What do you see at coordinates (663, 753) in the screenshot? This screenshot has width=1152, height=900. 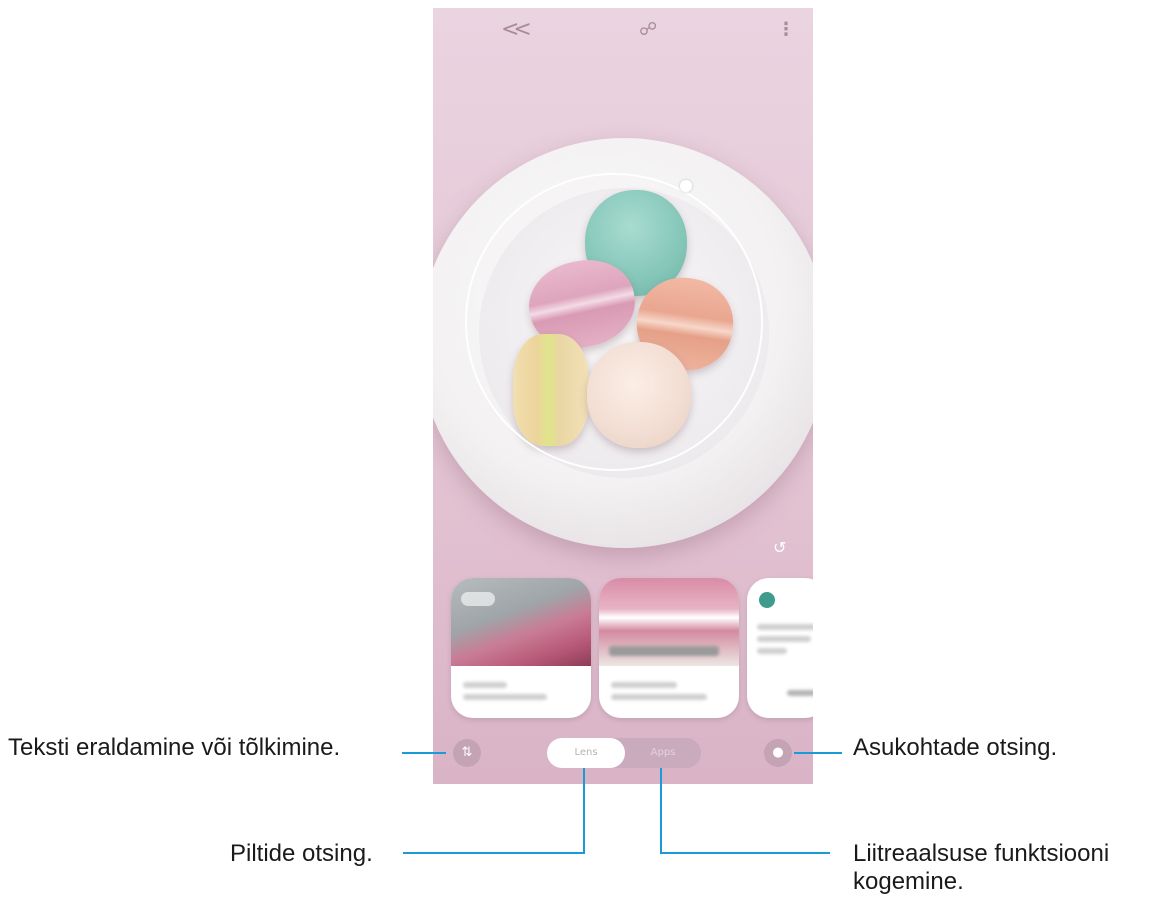 I see `apps-tab: Apps` at bounding box center [663, 753].